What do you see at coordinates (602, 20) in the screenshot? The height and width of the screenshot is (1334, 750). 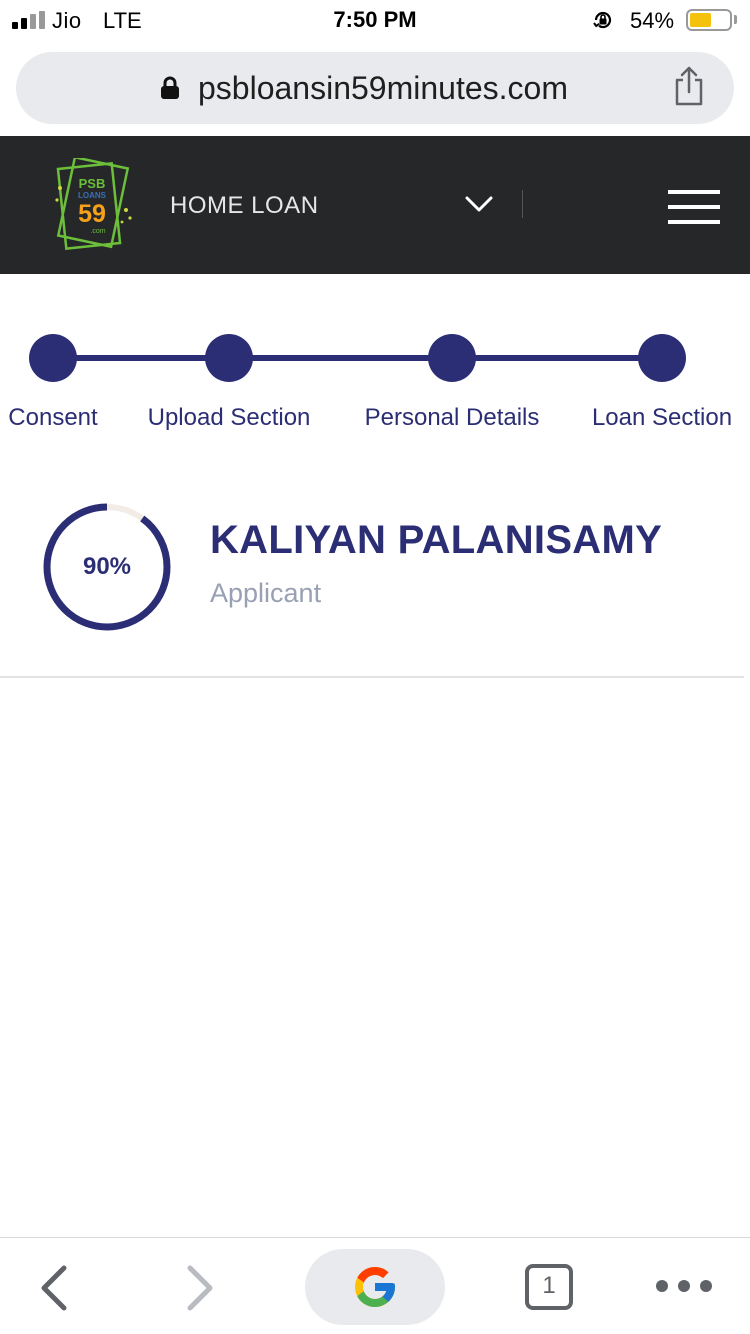 I see `rotation-lock-icon` at bounding box center [602, 20].